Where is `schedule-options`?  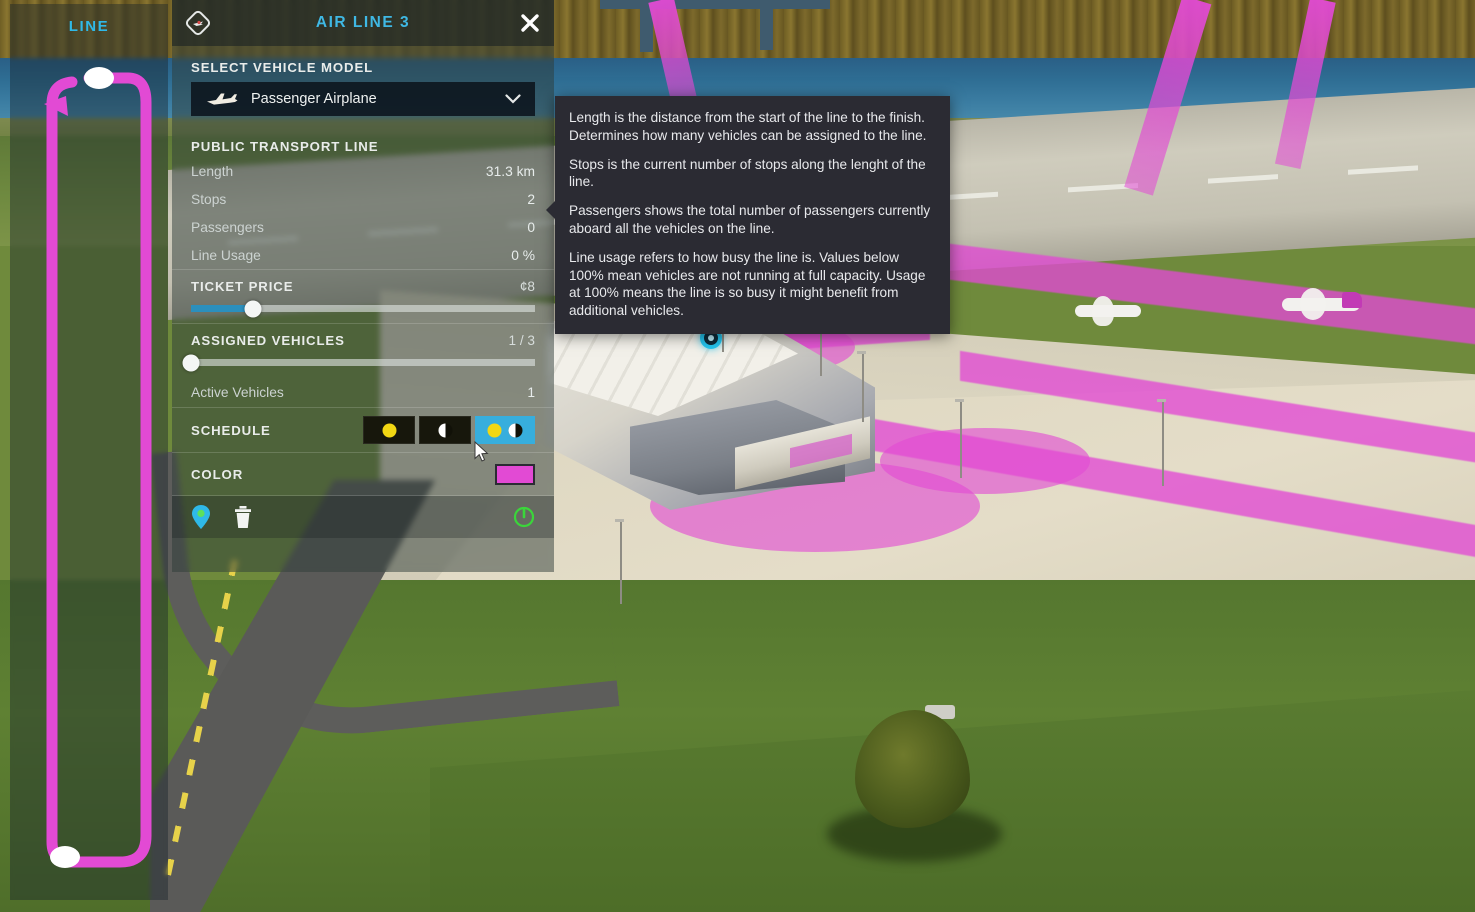
schedule-options is located at coordinates (449, 430).